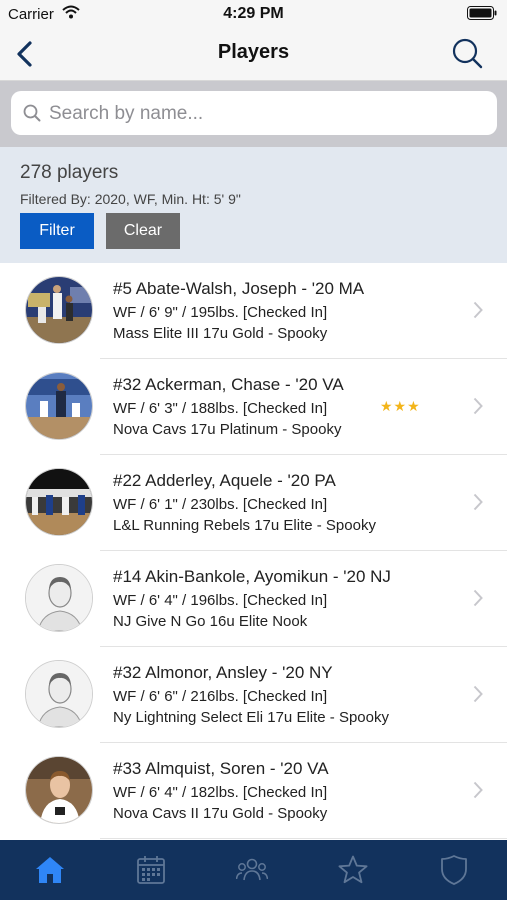 This screenshot has height=900, width=507. I want to click on player-team: NJ Give N Go 16u Elite Nook, so click(210, 621).